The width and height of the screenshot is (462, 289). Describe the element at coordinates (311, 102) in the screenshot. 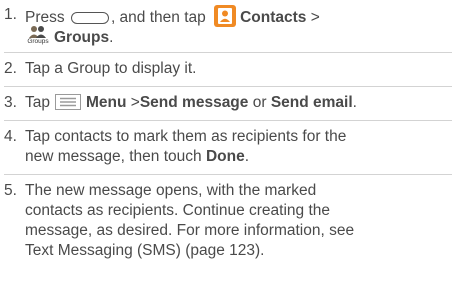

I see `send-email-label: Send email` at that location.